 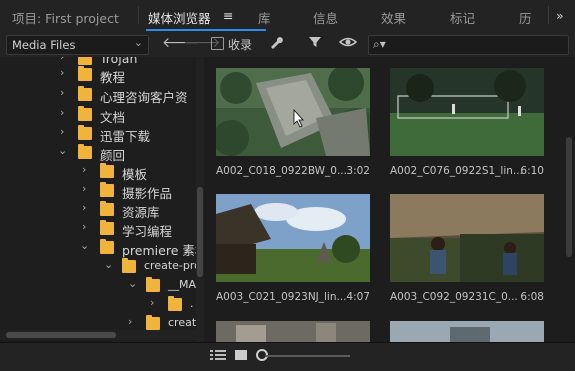 What do you see at coordinates (325, 17) in the screenshot?
I see `tab-info: 信息` at bounding box center [325, 17].